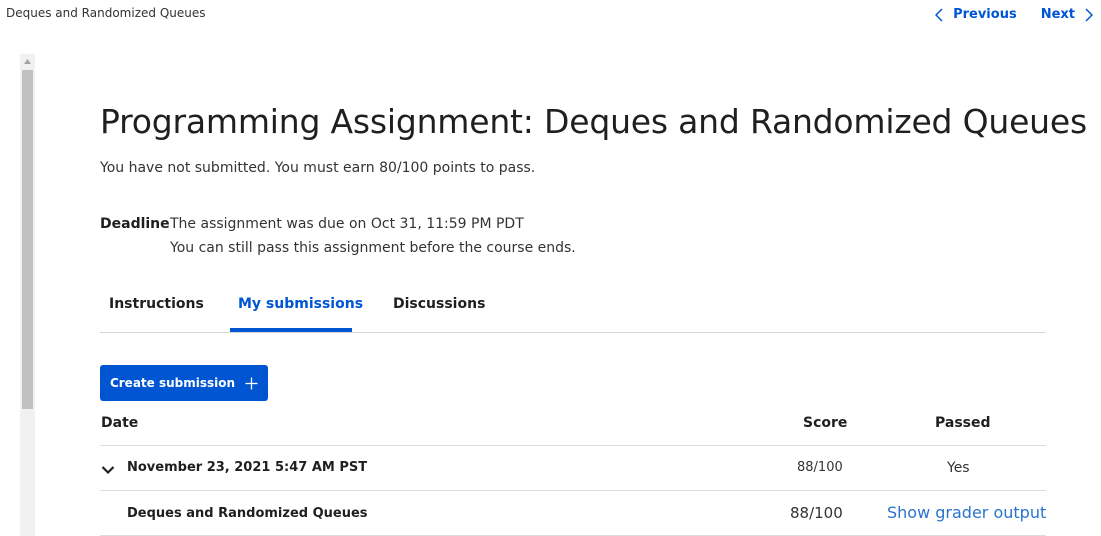 This screenshot has width=1101, height=536. Describe the element at coordinates (1084, 14) in the screenshot. I see `chevron-right-icon` at that location.